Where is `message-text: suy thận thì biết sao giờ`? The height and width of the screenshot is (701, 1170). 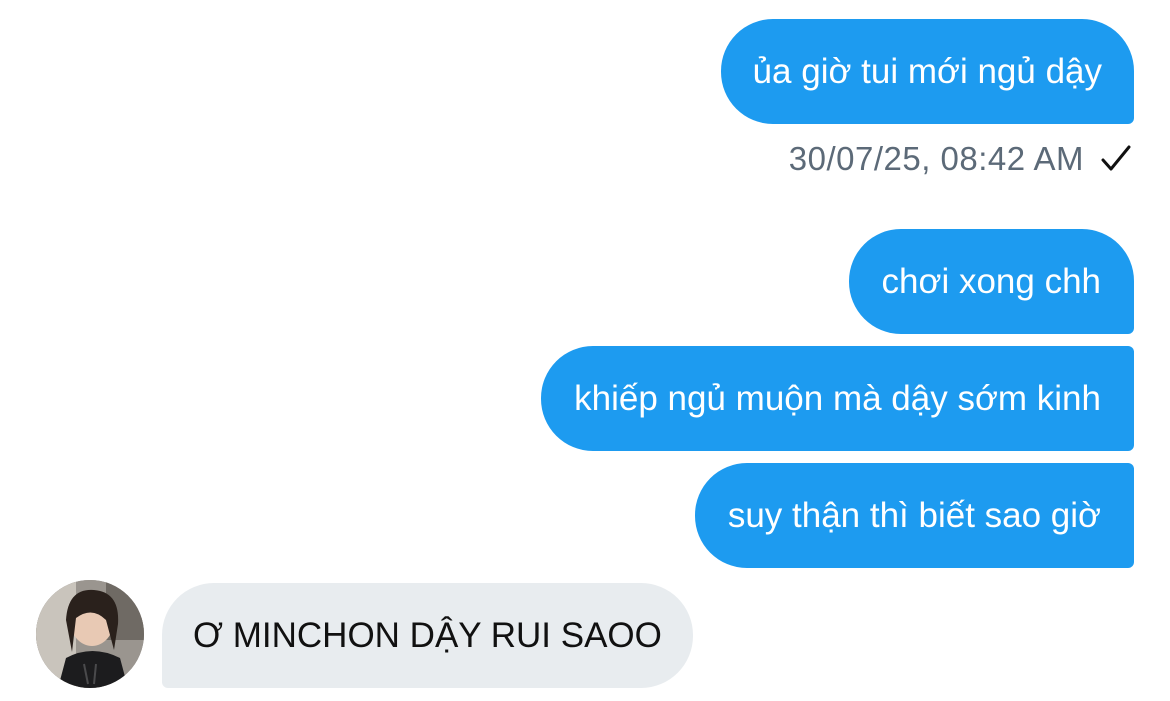
message-text: suy thận thì biết sao giờ is located at coordinates (914, 515).